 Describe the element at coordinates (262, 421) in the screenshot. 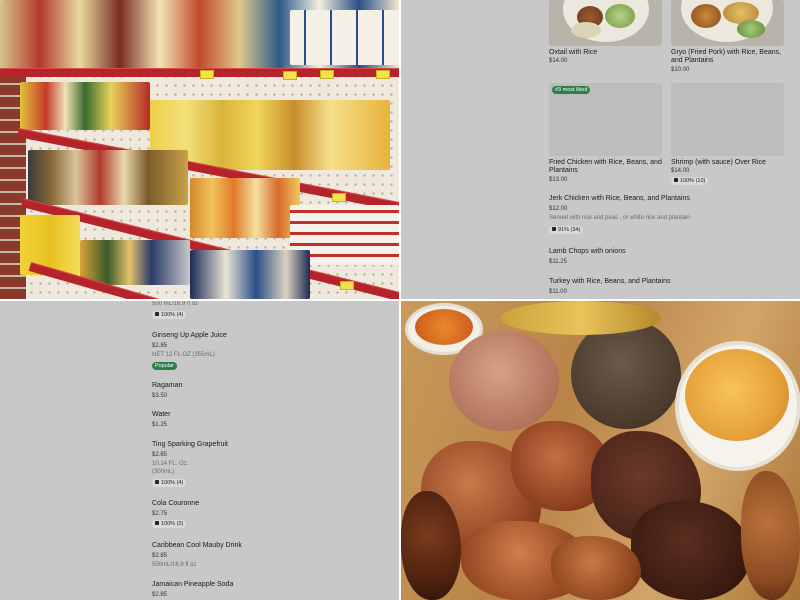

I see `menu-list-item-water: Water $1.25` at that location.